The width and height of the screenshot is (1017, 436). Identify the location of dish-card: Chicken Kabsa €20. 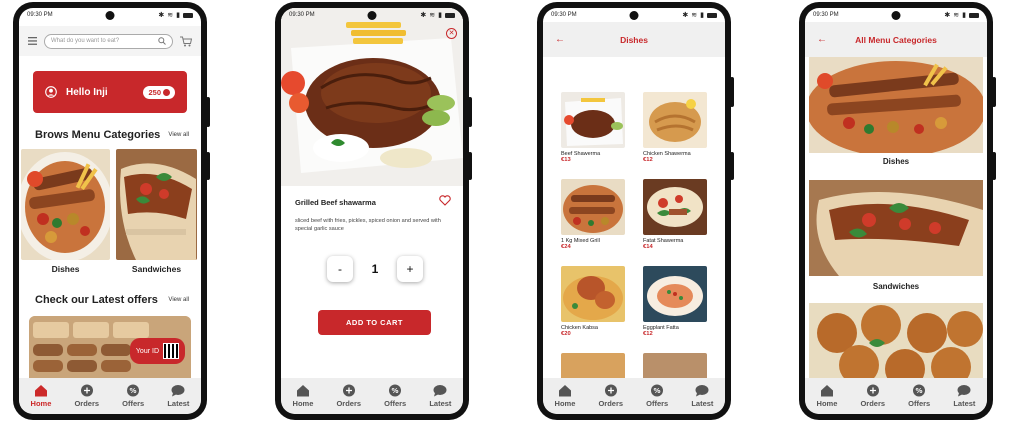
(593, 301).